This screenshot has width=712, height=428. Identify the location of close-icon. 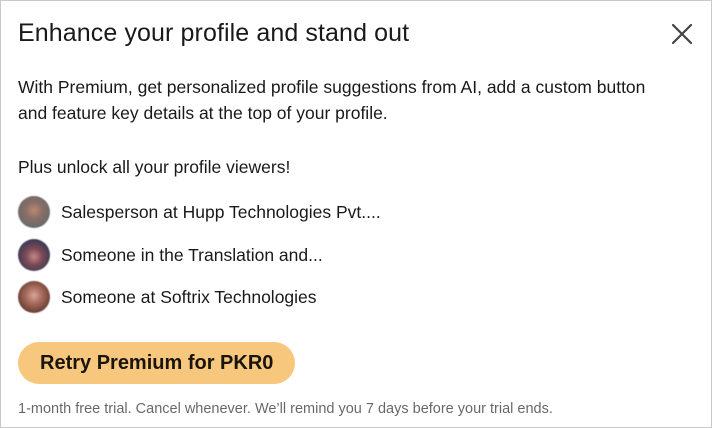
(682, 34).